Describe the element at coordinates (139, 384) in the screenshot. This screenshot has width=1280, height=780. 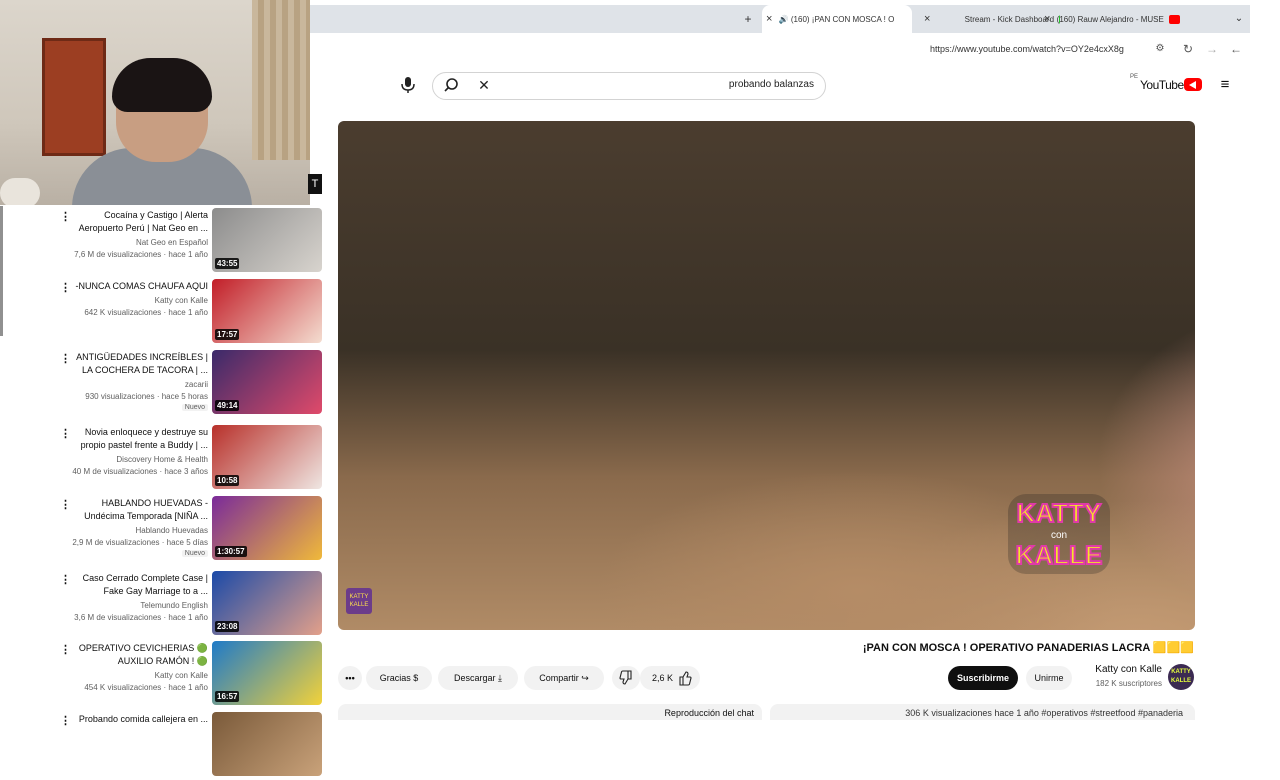
I see `recommendation-channel: zacarii` at that location.